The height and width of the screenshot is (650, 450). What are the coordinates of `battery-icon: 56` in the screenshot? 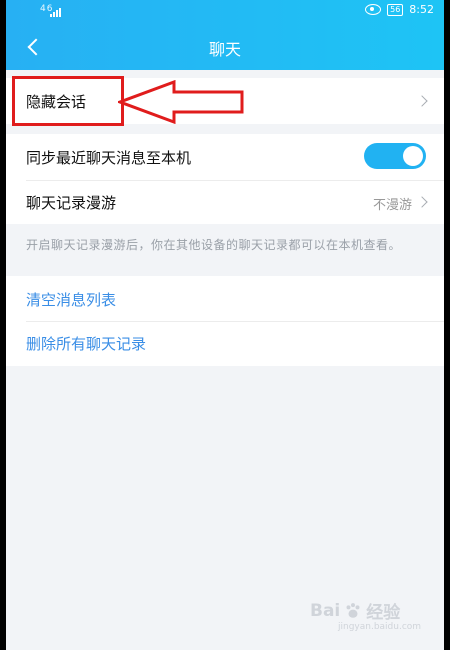 It's located at (395, 9).